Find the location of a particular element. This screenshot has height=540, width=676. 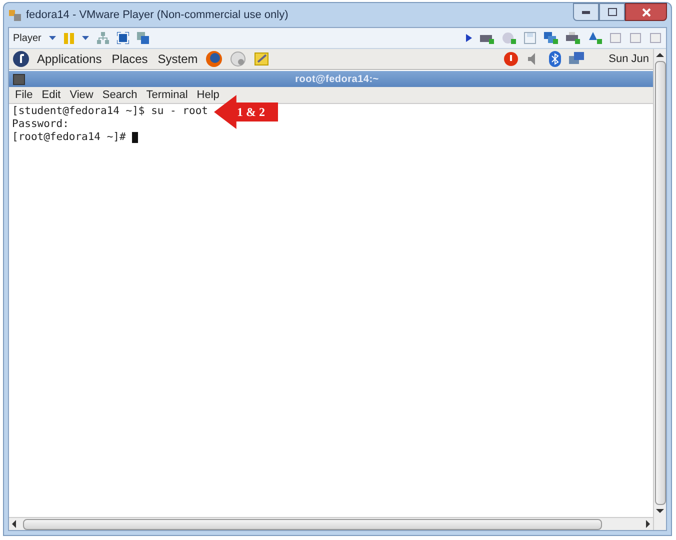

menu-item: Terminal is located at coordinates (167, 95).